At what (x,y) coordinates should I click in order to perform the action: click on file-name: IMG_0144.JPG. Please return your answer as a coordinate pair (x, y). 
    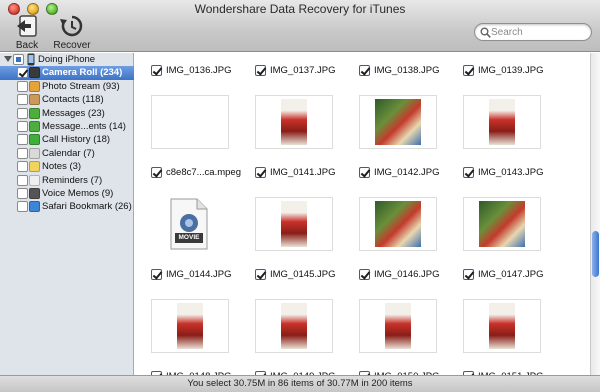
    Looking at the image, I should click on (199, 274).